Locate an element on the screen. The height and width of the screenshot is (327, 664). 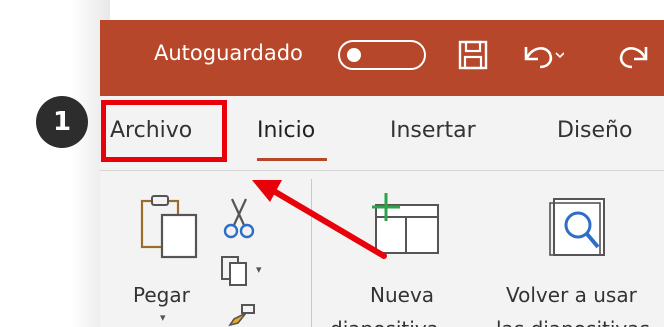
redo-icon is located at coordinates (637, 55).